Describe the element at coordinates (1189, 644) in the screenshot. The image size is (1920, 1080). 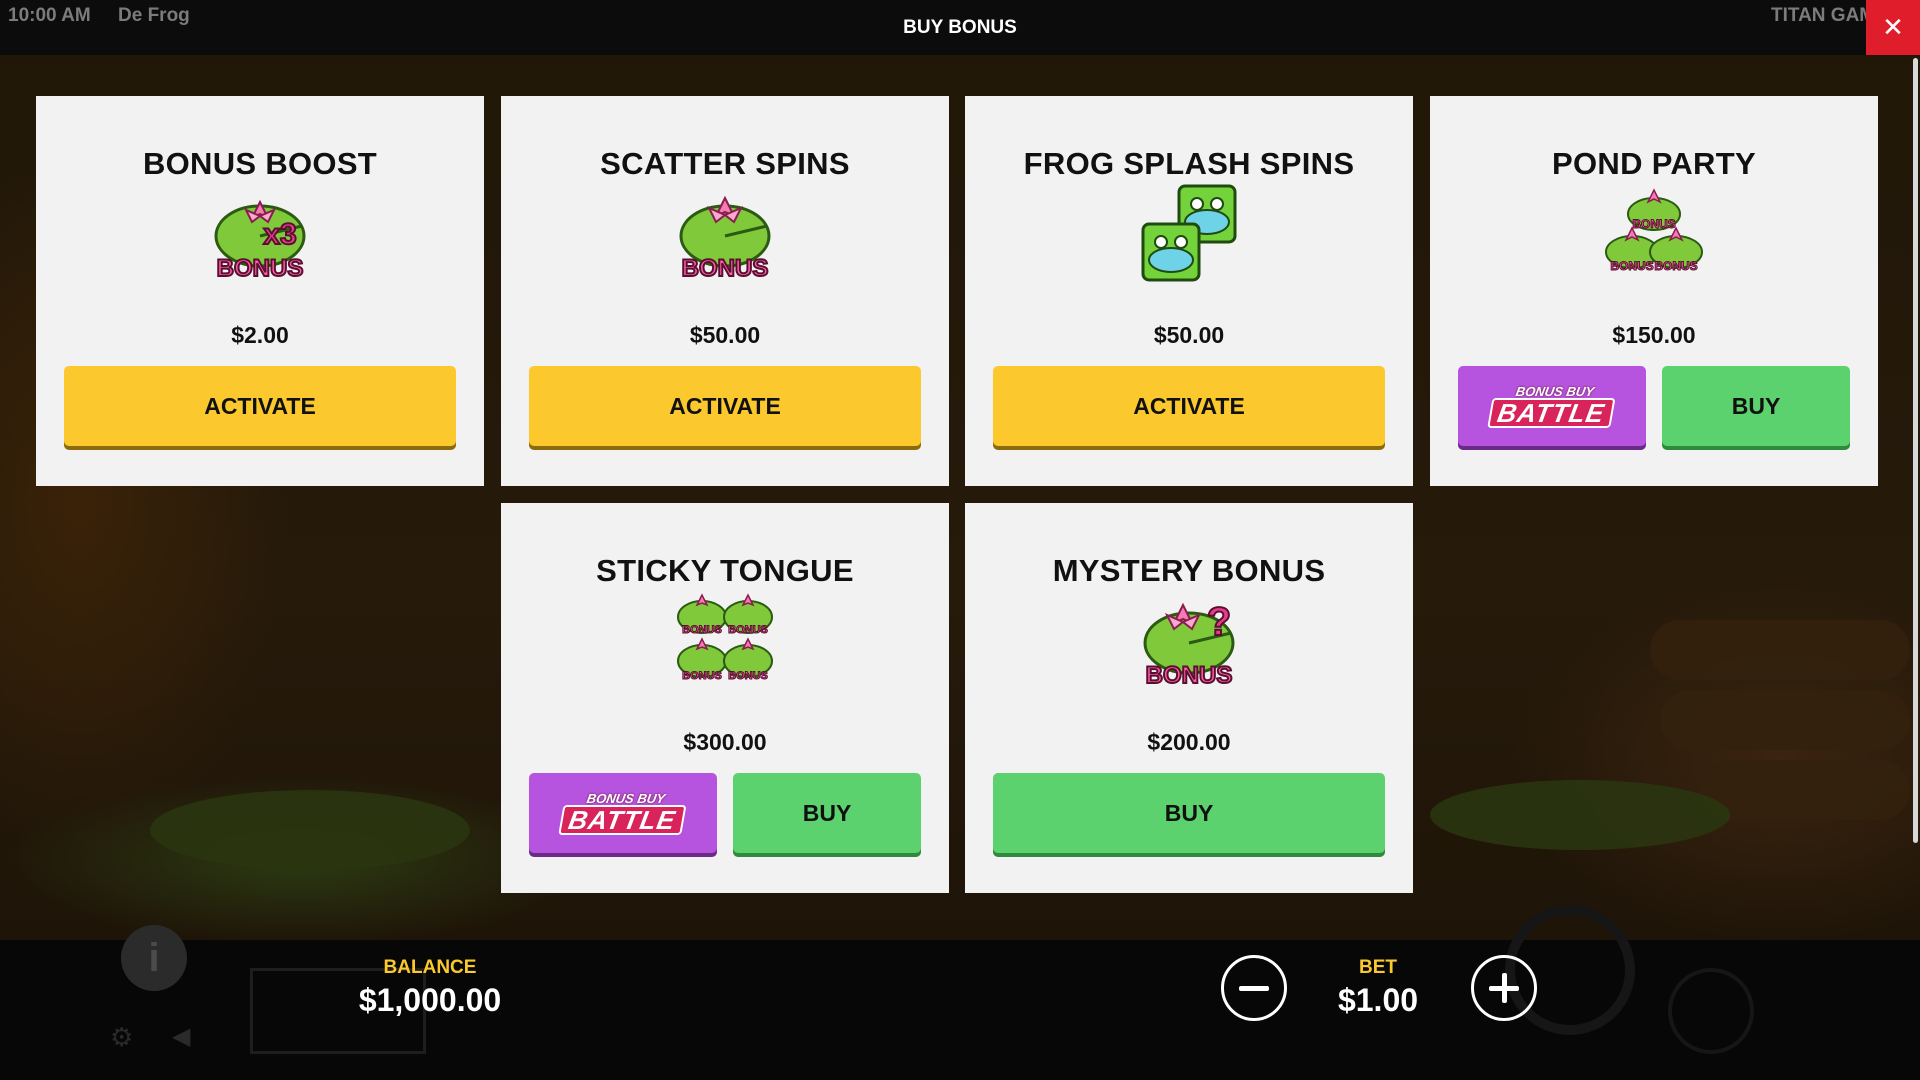
I see `lily-pad-mystery-bonus-icon: ? BONUS` at that location.